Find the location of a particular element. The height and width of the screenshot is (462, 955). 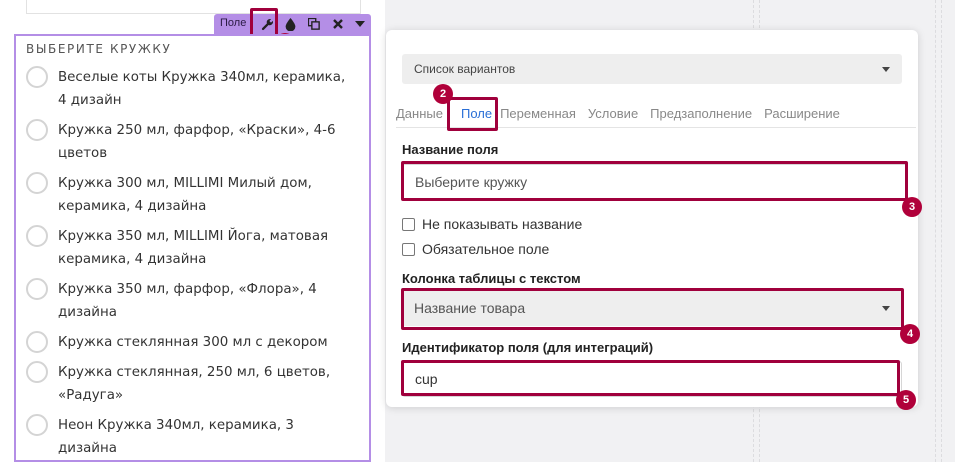

option-label: Кружка стеклянная 300 мл с декором is located at coordinates (193, 342).